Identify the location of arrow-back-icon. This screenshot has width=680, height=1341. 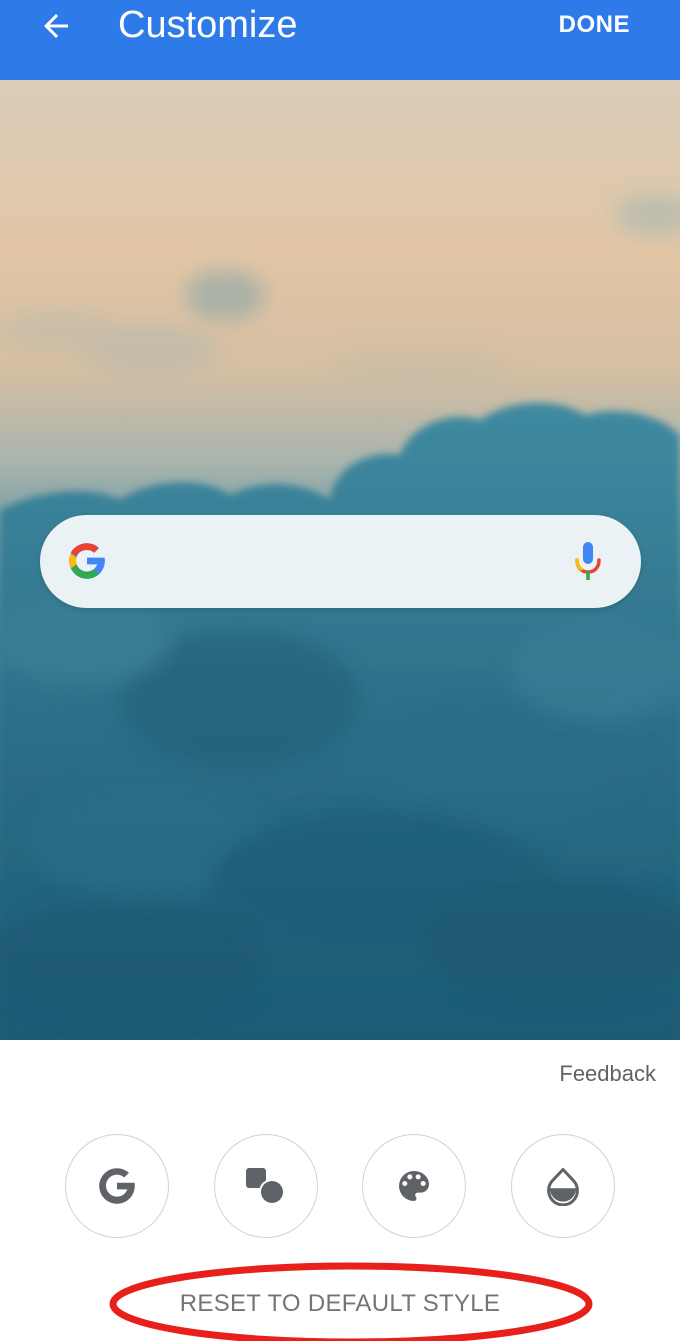
(56, 26).